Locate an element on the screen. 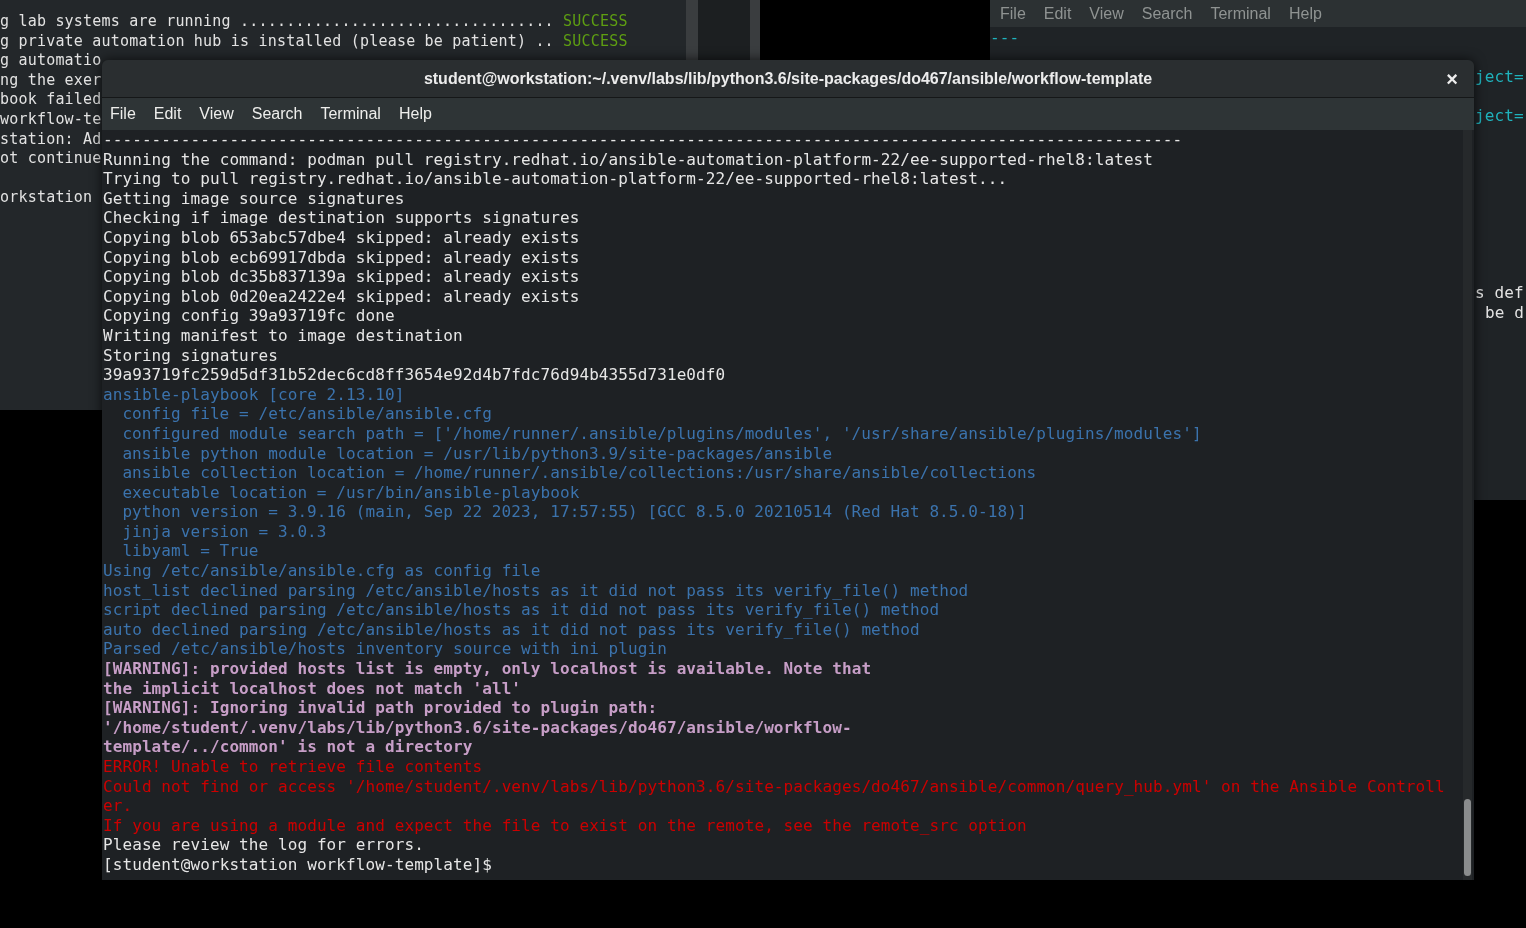  terminal-line: ERROR! Unable to retrieve file contents is located at coordinates (293, 766).